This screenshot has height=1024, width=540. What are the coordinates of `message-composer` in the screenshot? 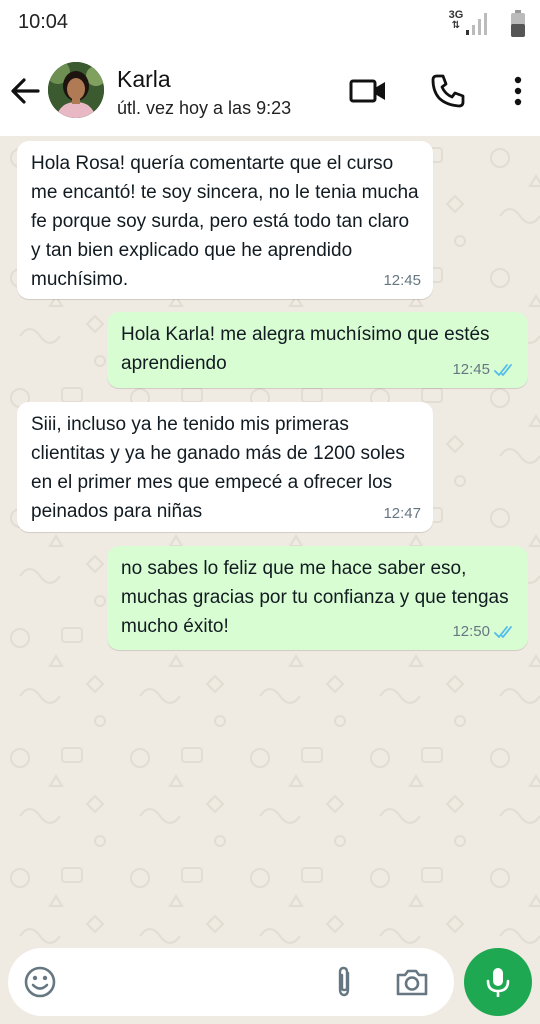 It's located at (270, 985).